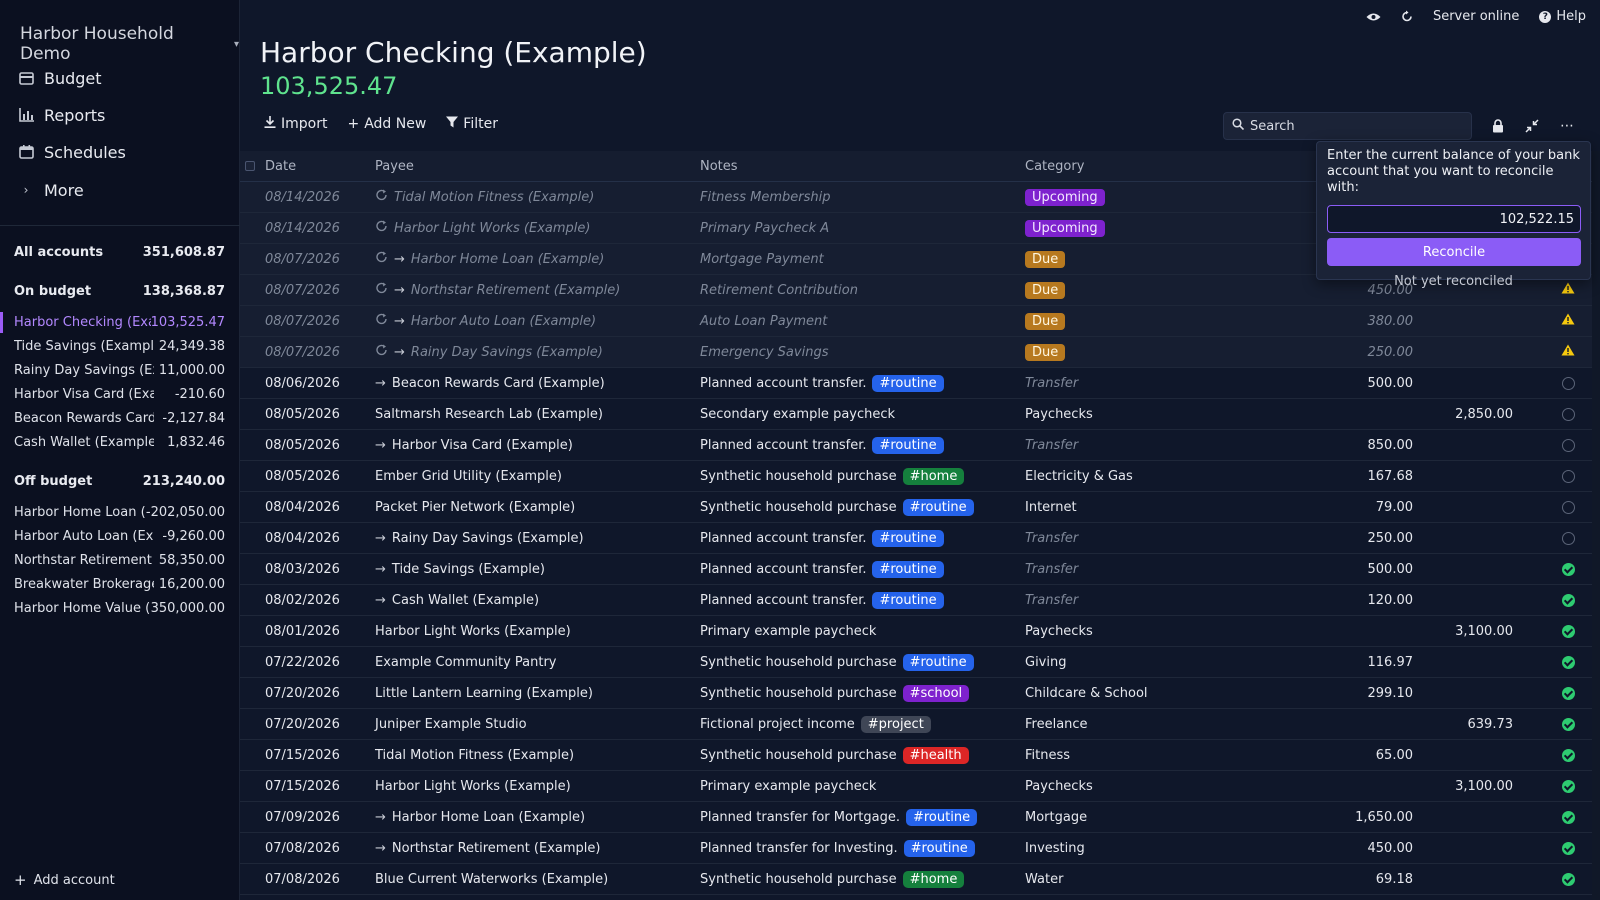  What do you see at coordinates (1054, 166) in the screenshot?
I see `column-category: Category` at bounding box center [1054, 166].